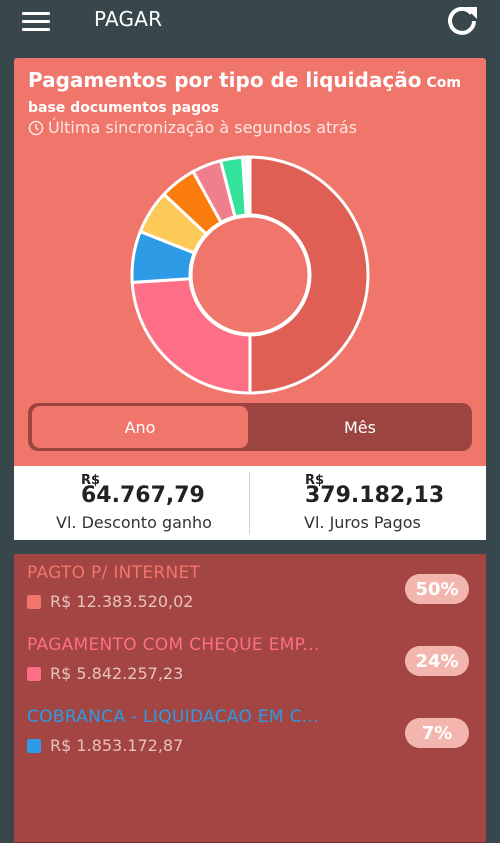  Describe the element at coordinates (437, 733) in the screenshot. I see `percent-badge: 7%` at that location.